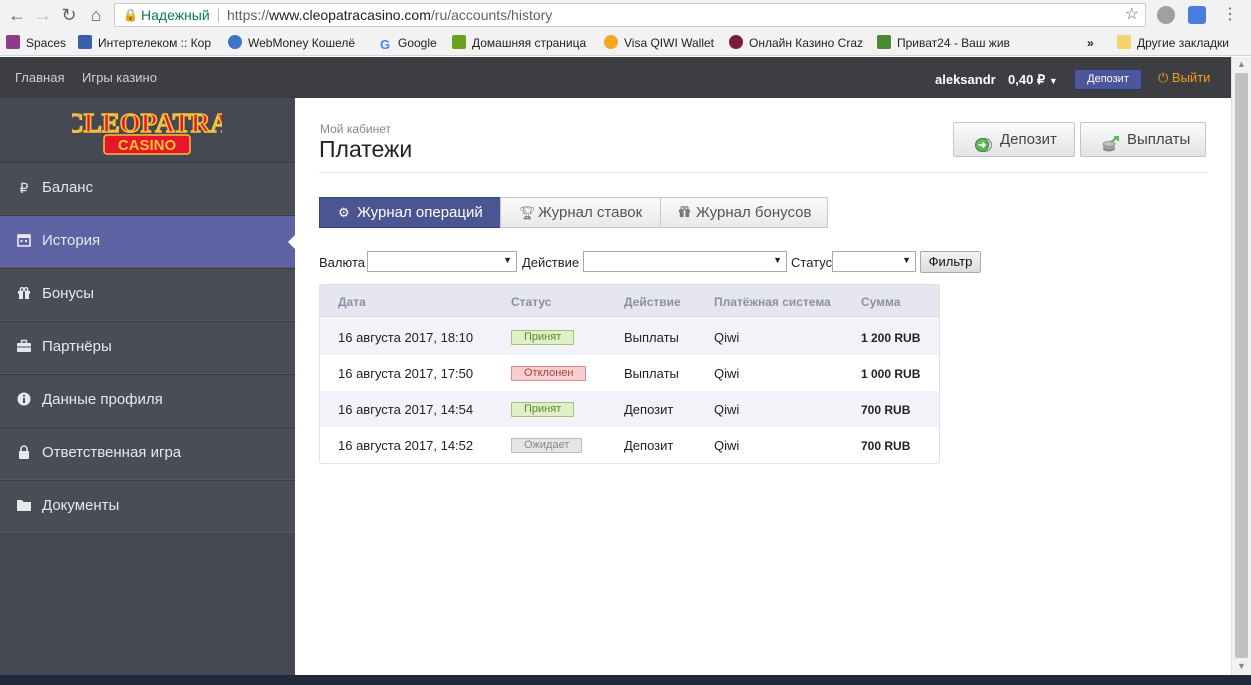  Describe the element at coordinates (543, 409) in the screenshot. I see `status-badge: Принят` at that location.